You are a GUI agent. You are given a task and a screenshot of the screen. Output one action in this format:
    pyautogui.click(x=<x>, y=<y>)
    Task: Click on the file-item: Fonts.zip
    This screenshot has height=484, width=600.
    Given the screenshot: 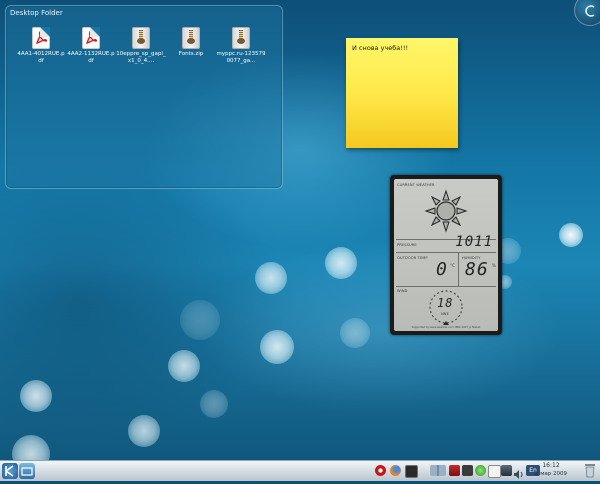 What is the action you would take?
    pyautogui.click(x=191, y=42)
    